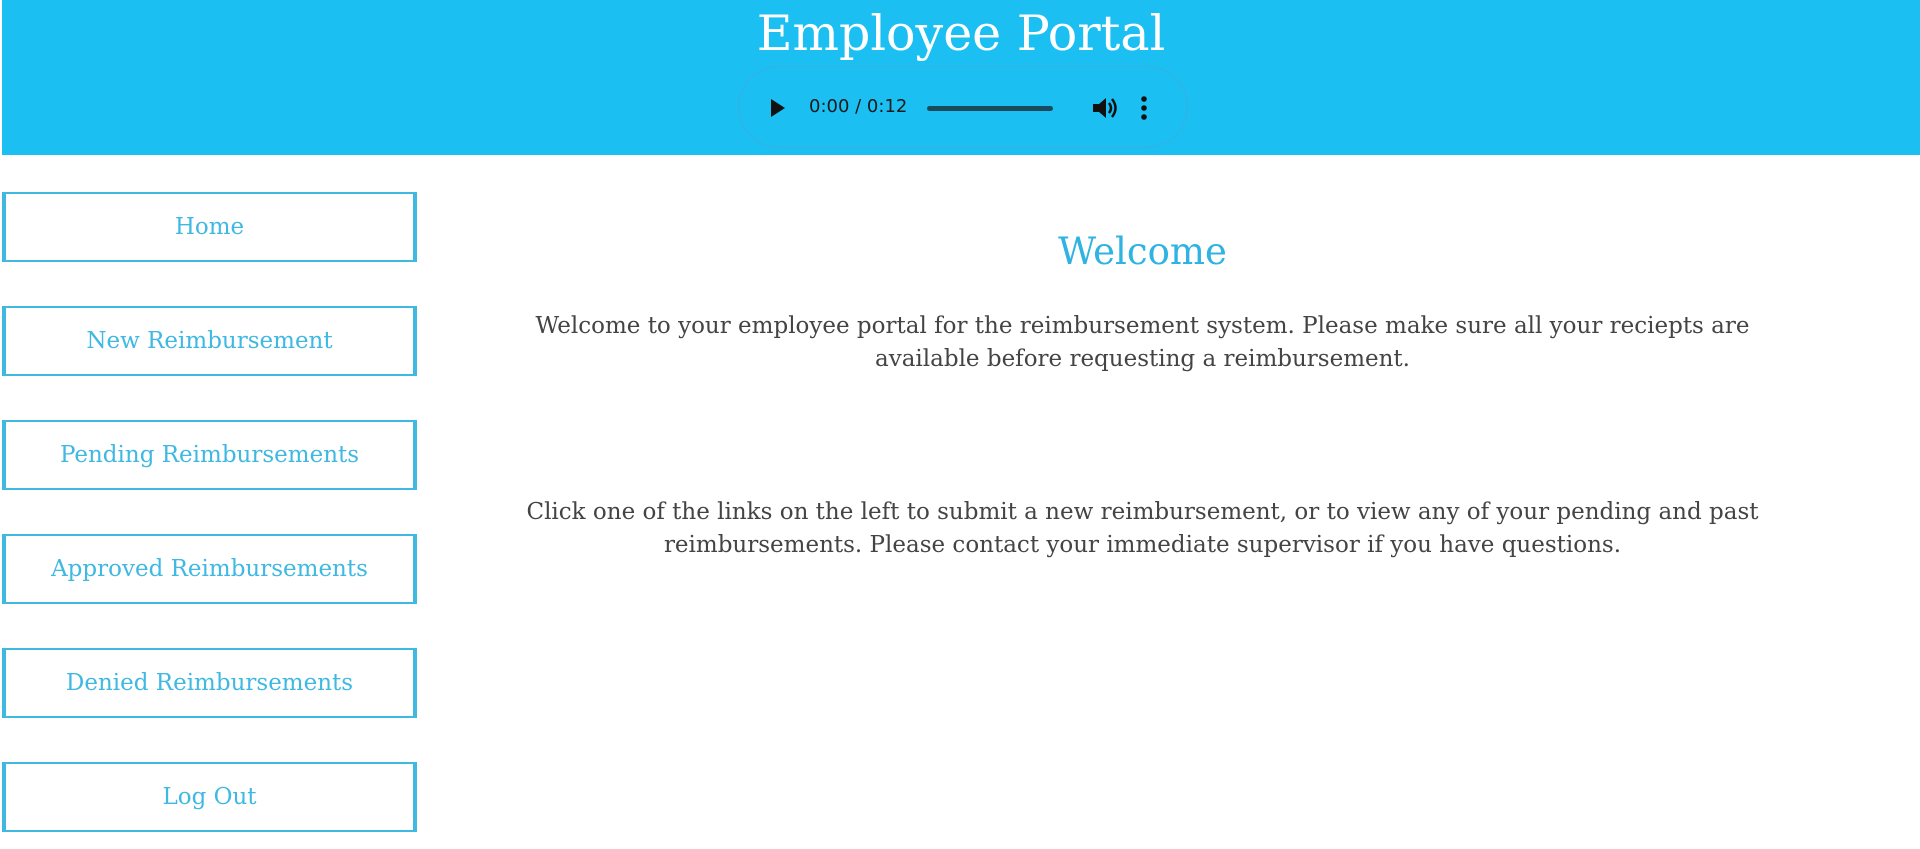  What do you see at coordinates (990, 108) in the screenshot?
I see `audio-seek-bar` at bounding box center [990, 108].